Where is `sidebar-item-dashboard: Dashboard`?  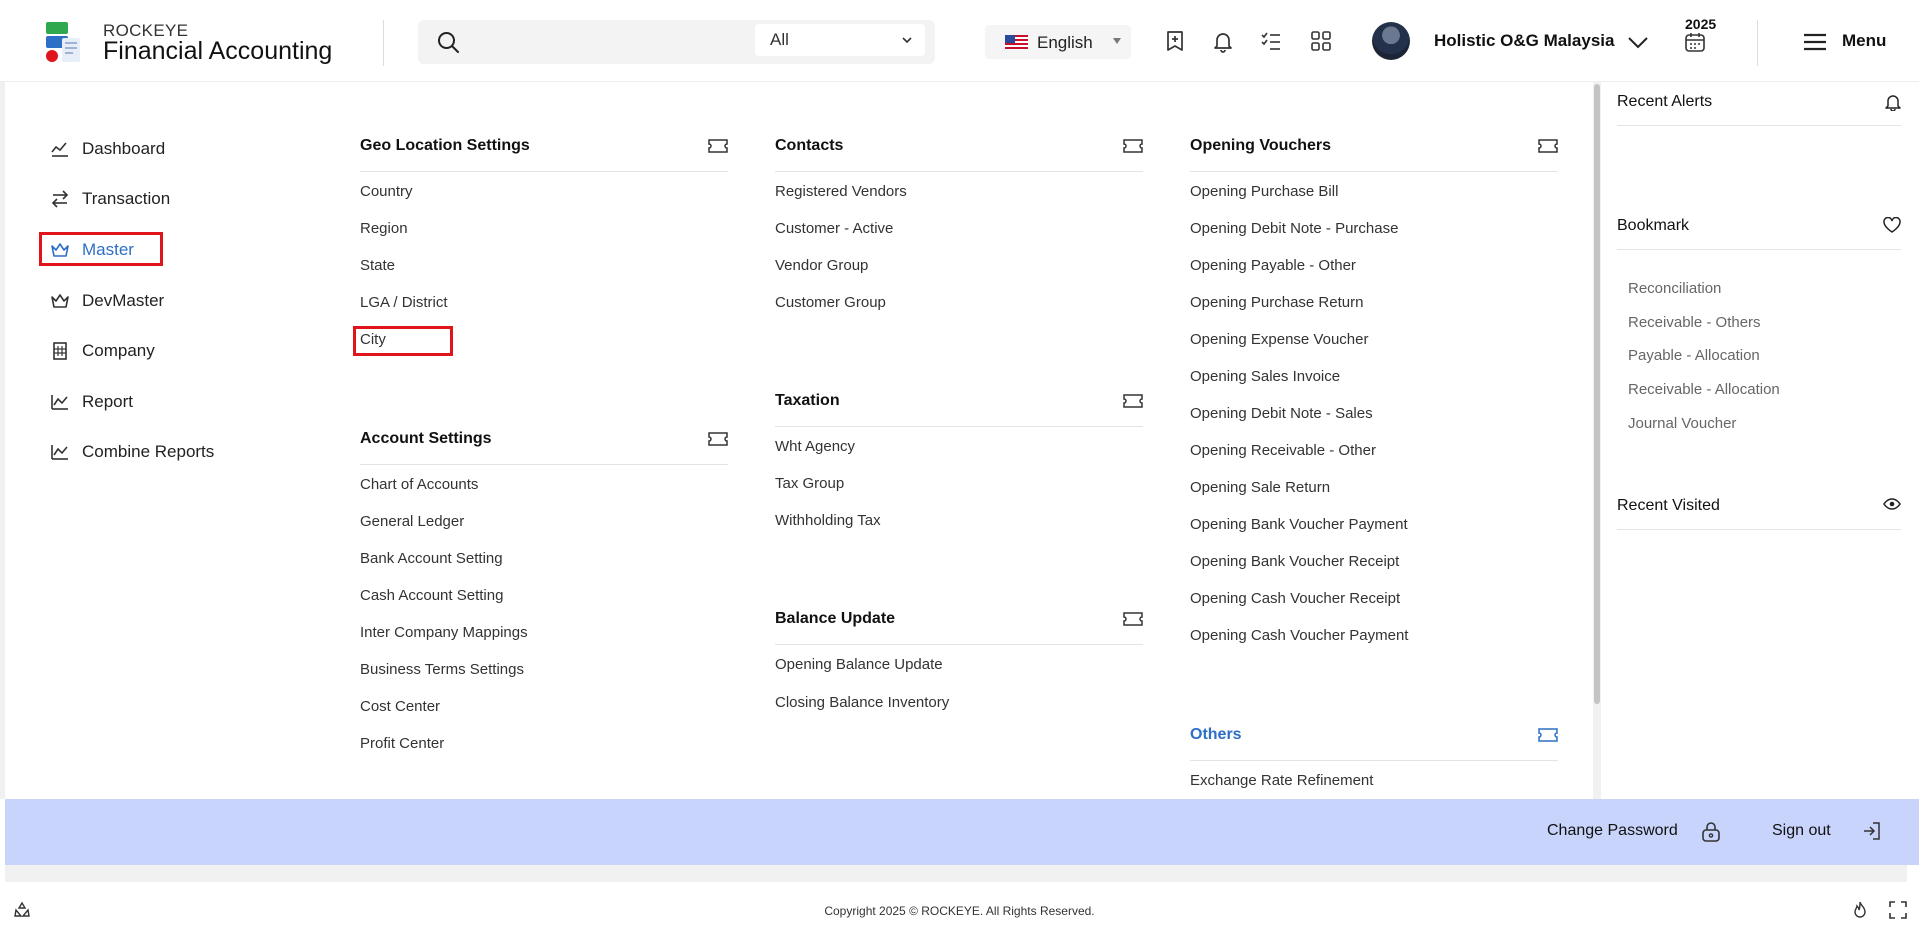
sidebar-item-dashboard: Dashboard is located at coordinates (107, 149).